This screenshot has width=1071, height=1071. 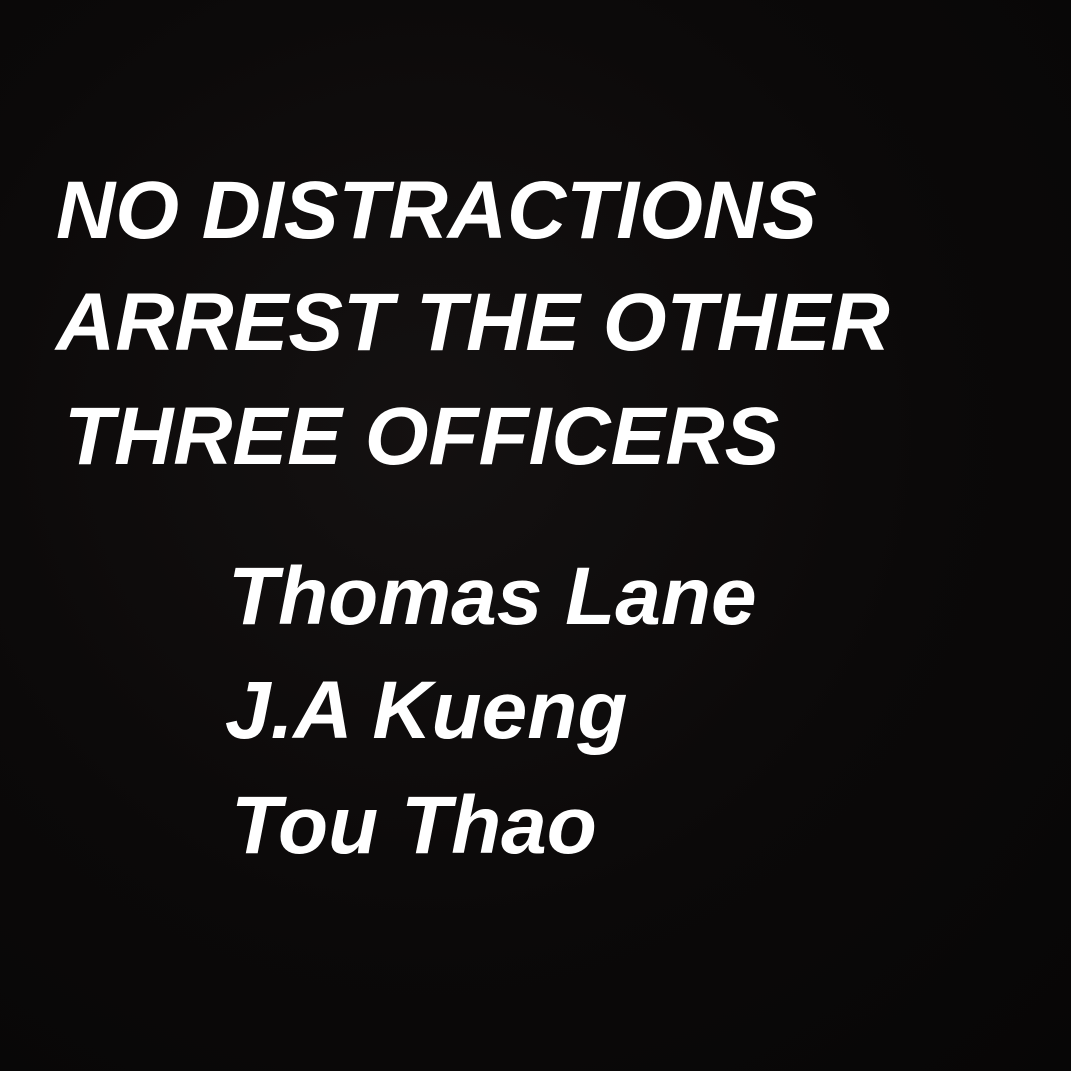 What do you see at coordinates (422, 436) in the screenshot?
I see `headline-line-3: THREE OFFICERS` at bounding box center [422, 436].